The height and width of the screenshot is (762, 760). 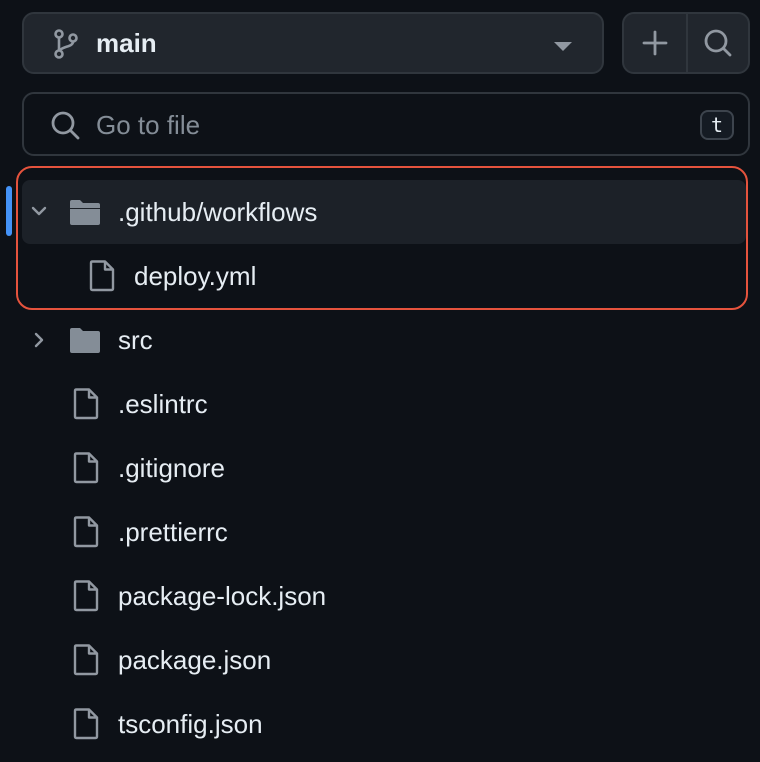 I want to click on search-placeholder: Go to file, so click(x=148, y=125).